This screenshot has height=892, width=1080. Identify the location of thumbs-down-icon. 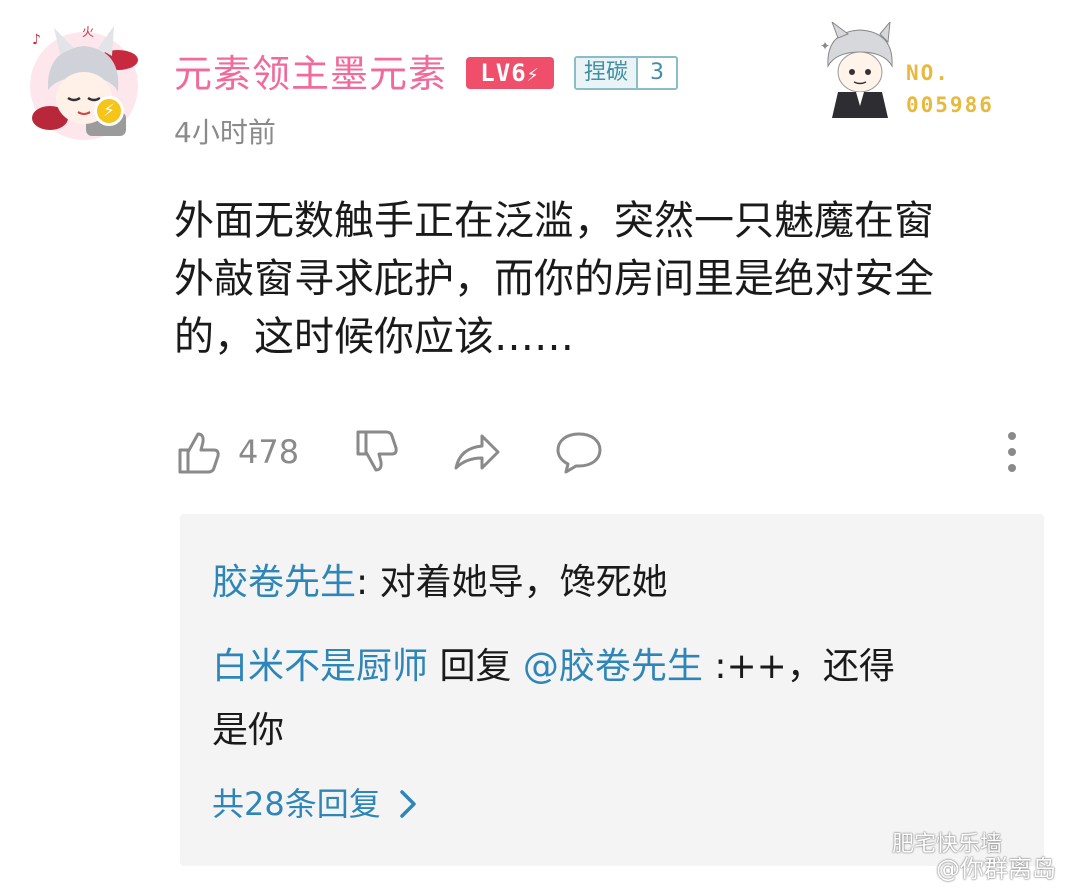
(377, 451).